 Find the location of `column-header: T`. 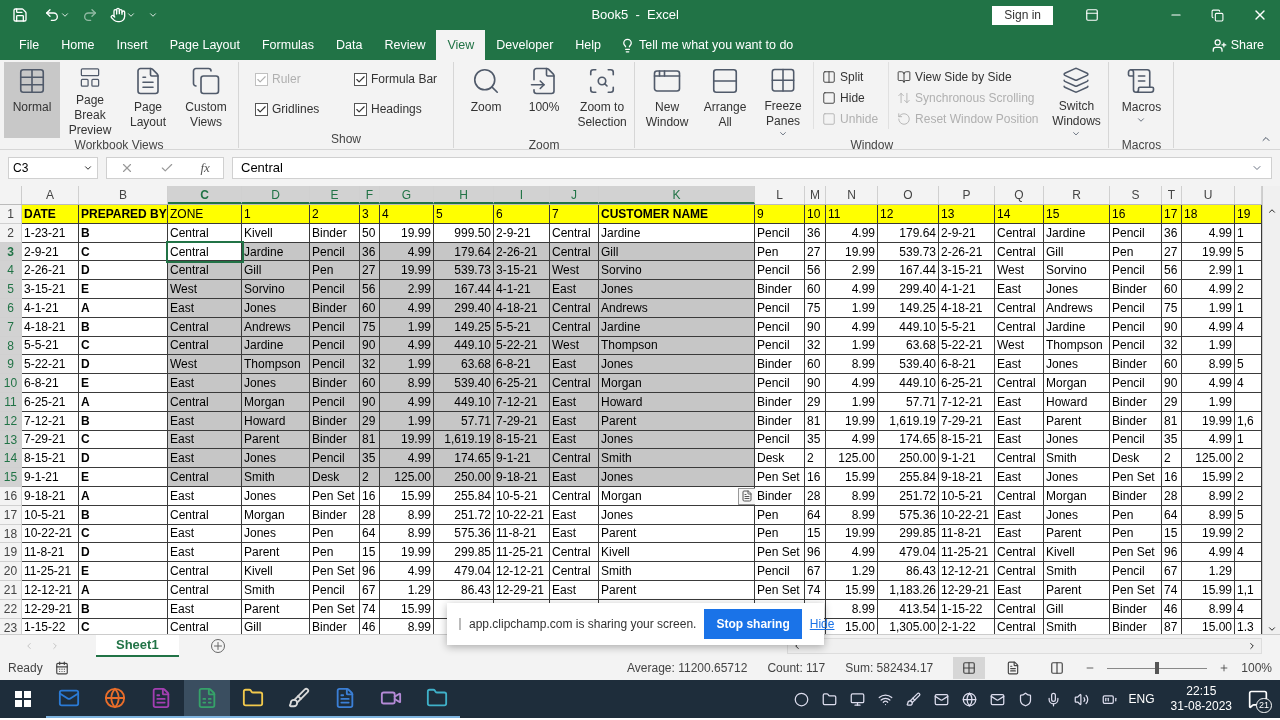

column-header: T is located at coordinates (1172, 195).